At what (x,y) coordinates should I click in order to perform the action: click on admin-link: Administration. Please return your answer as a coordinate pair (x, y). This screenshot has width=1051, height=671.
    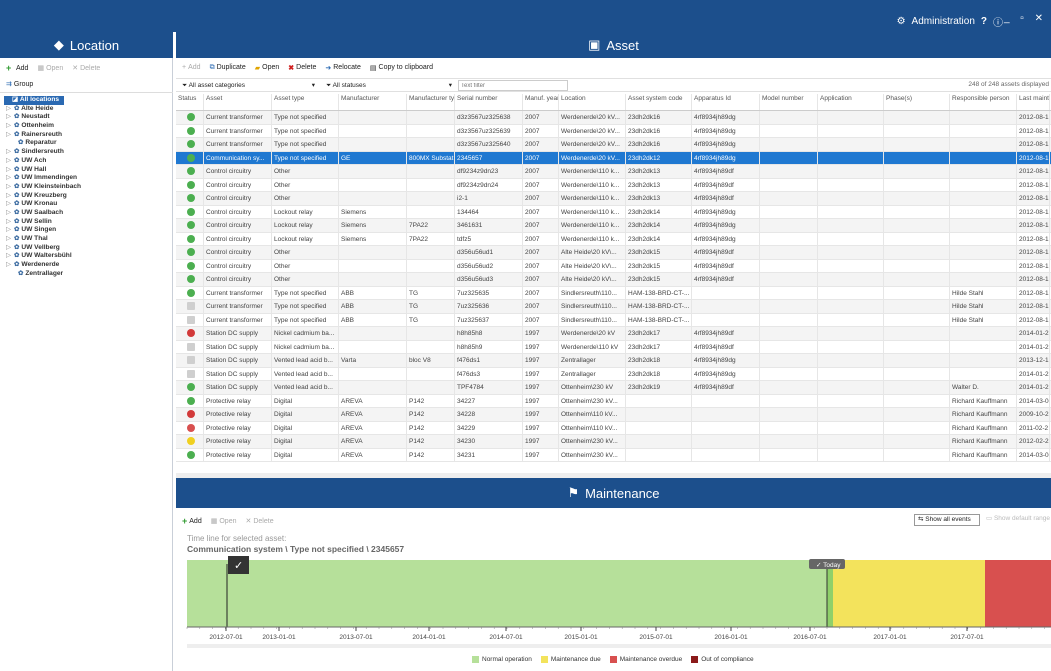
    Looking at the image, I should click on (943, 21).